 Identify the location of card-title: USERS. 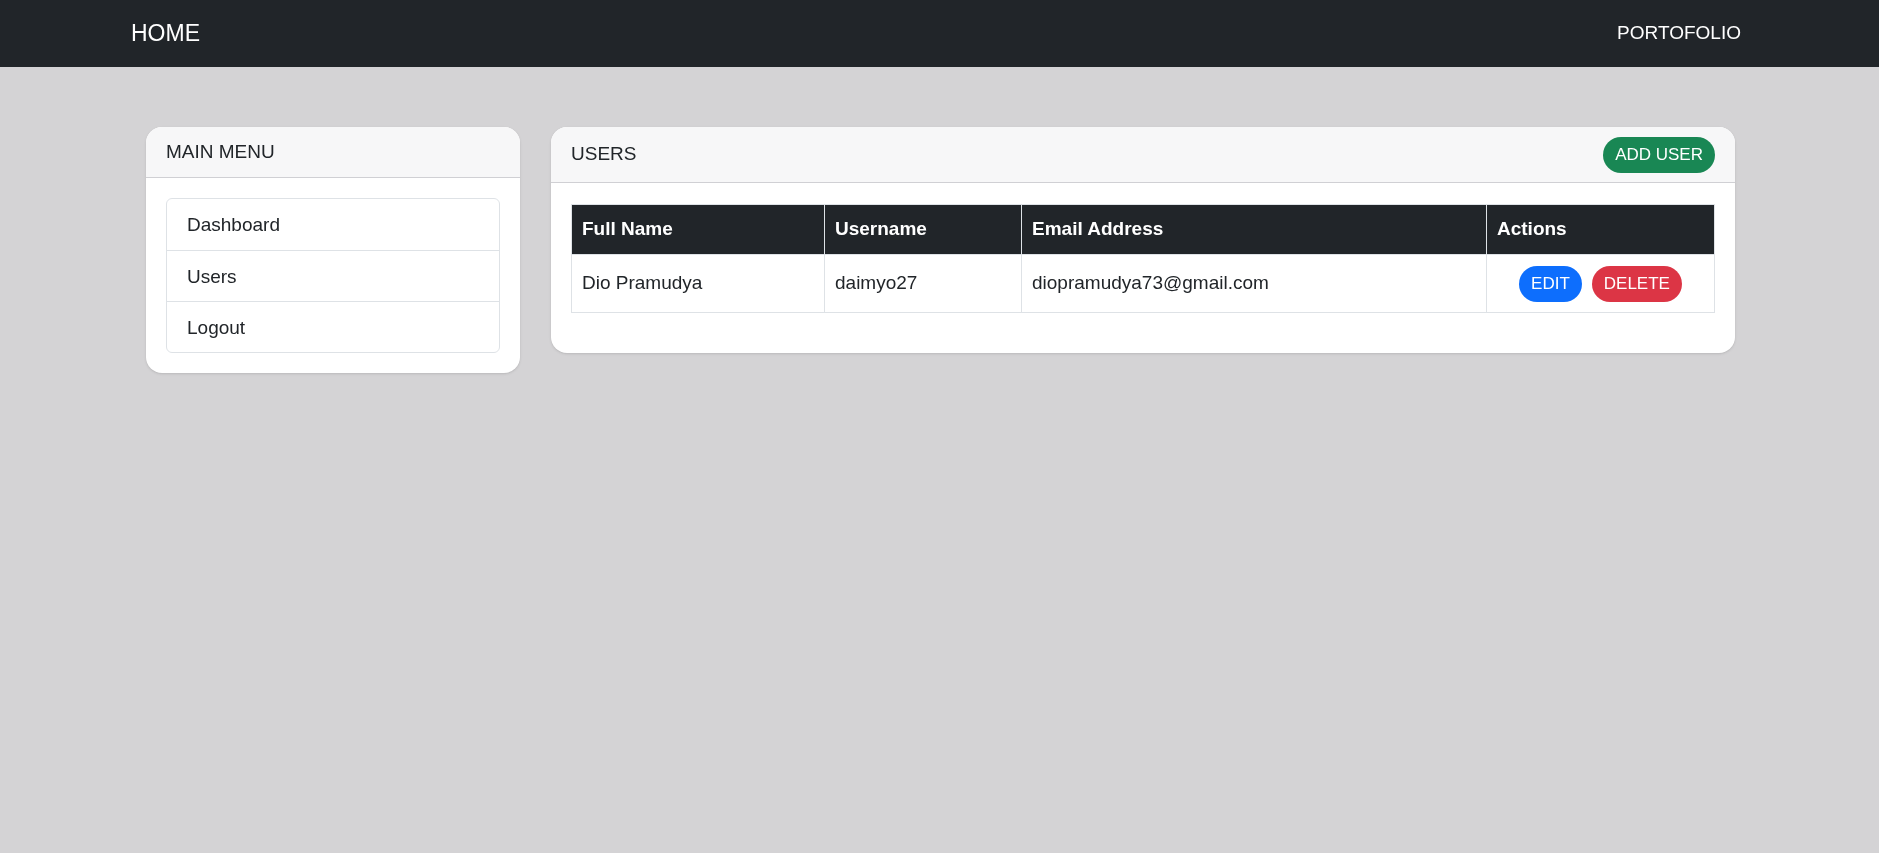
(604, 154).